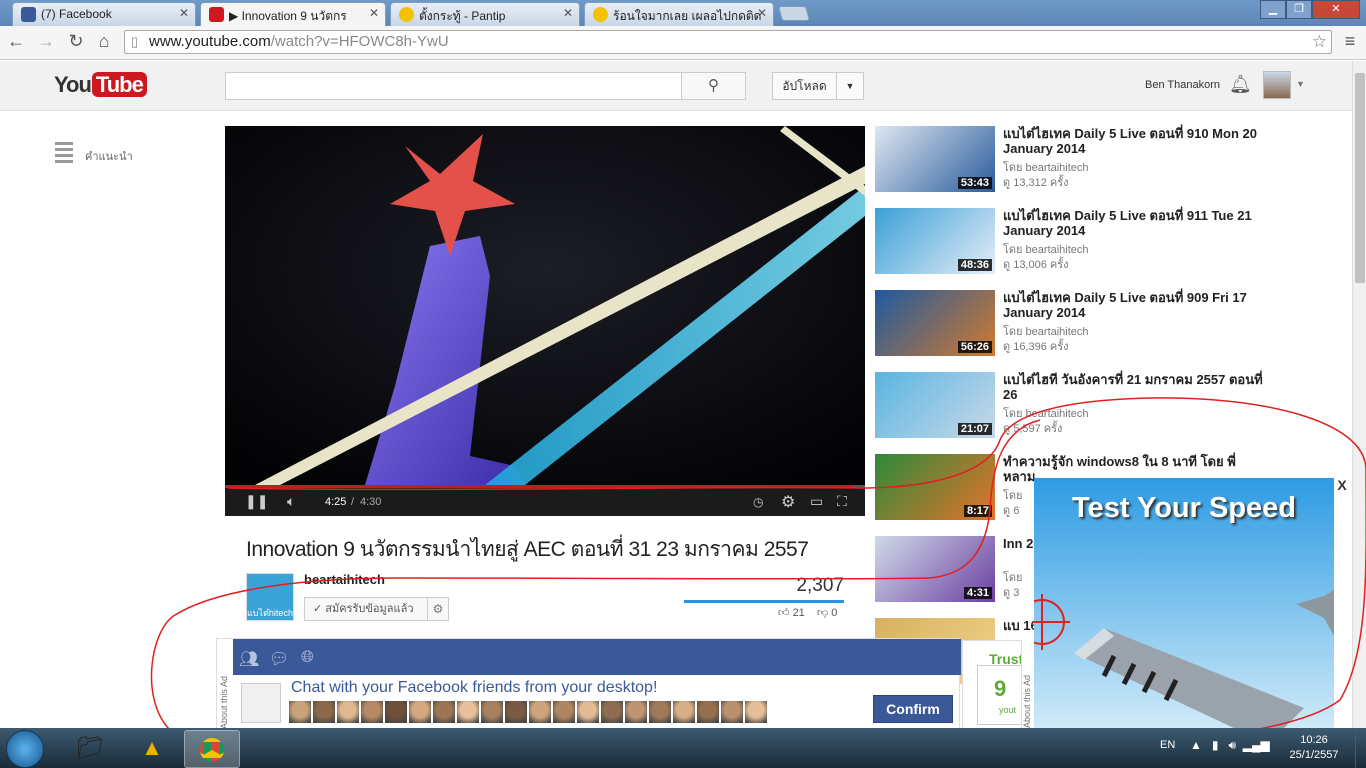 The height and width of the screenshot is (768, 1366). Describe the element at coordinates (344, 579) in the screenshot. I see `channel-name: beartaihitech` at that location.